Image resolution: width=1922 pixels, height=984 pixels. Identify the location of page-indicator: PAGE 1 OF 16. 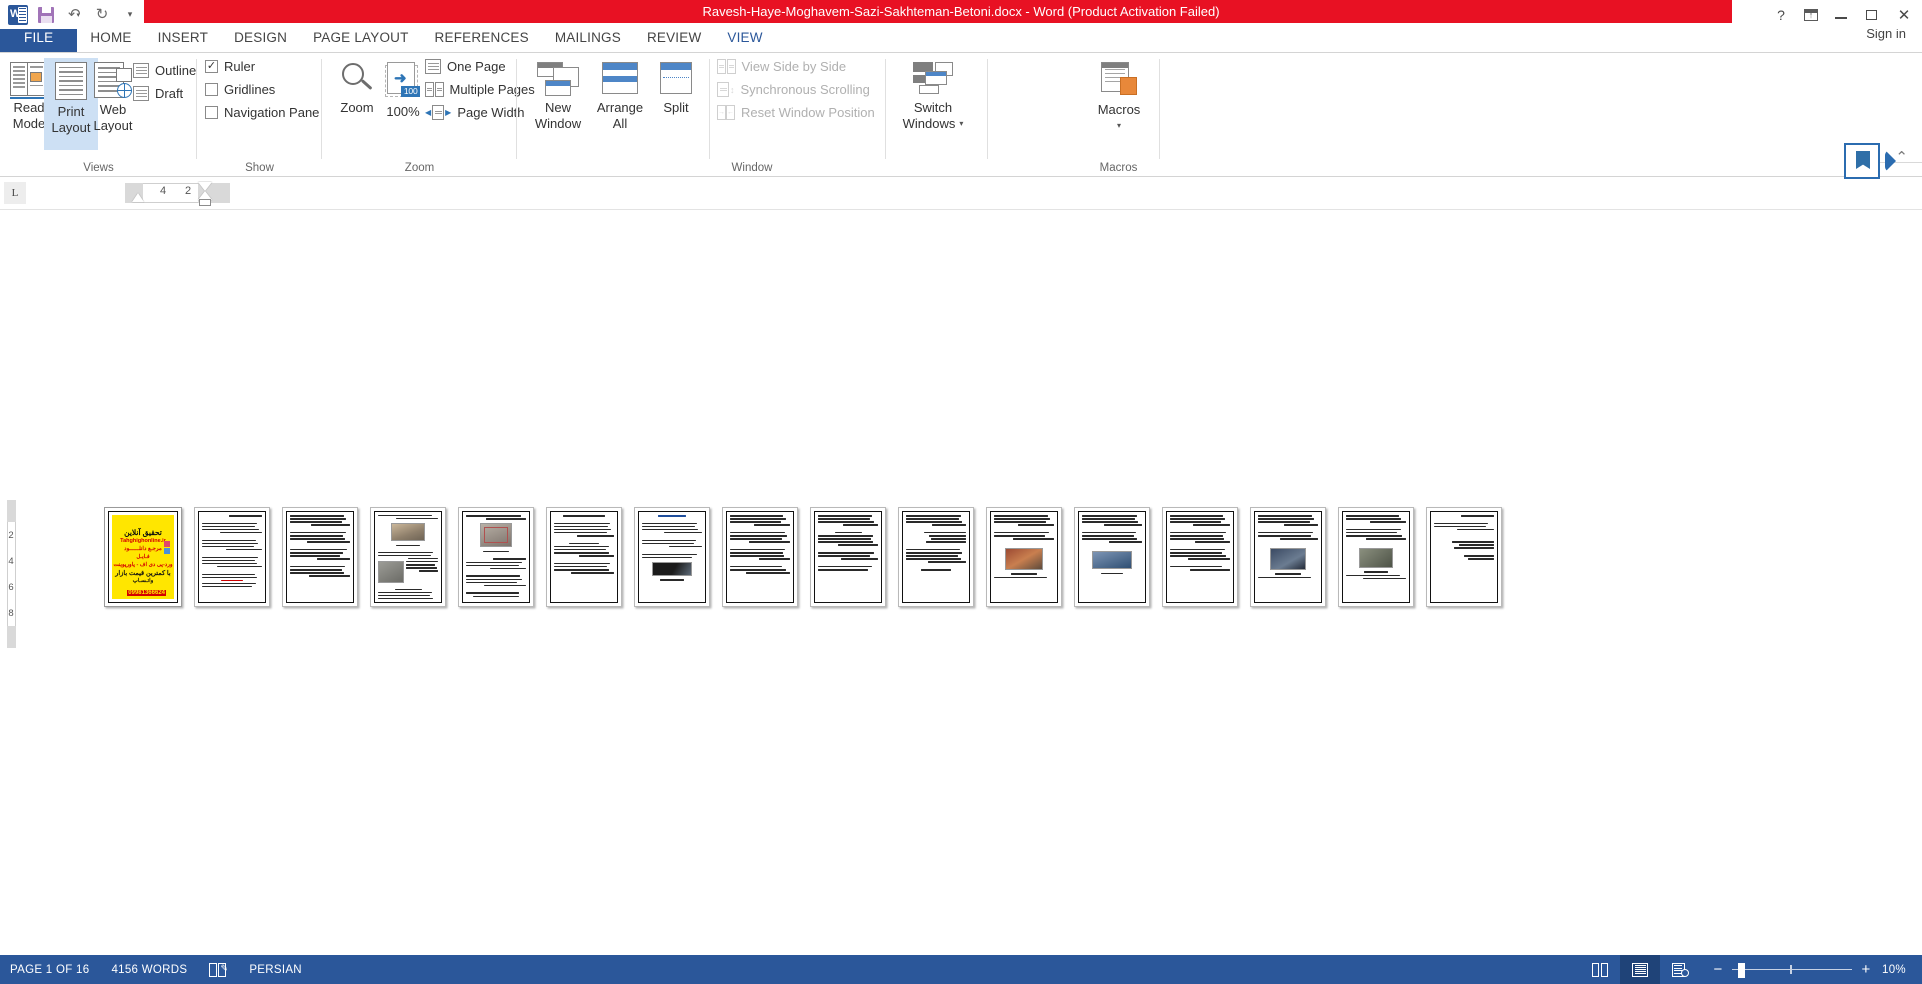
(49, 970).